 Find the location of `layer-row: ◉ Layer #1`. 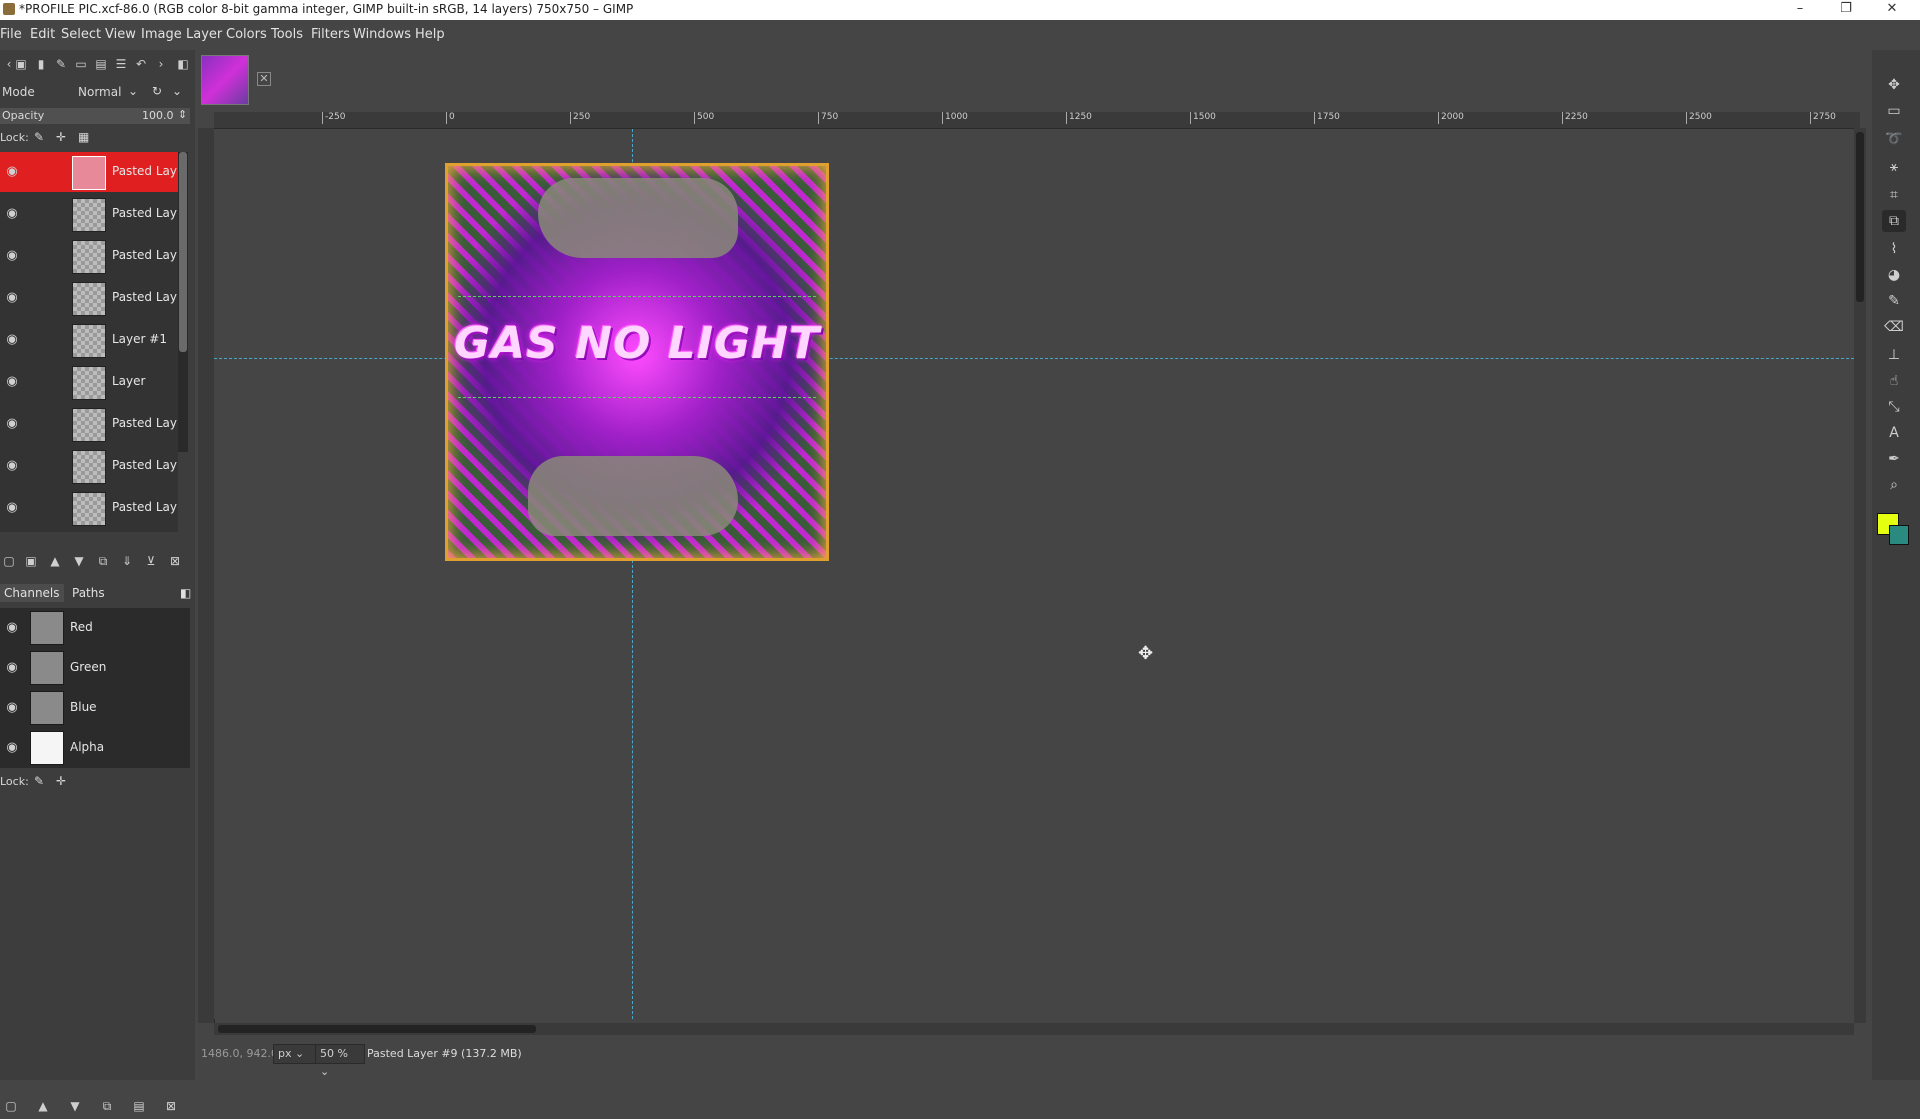

layer-row: ◉ Layer #1 is located at coordinates (89, 340).